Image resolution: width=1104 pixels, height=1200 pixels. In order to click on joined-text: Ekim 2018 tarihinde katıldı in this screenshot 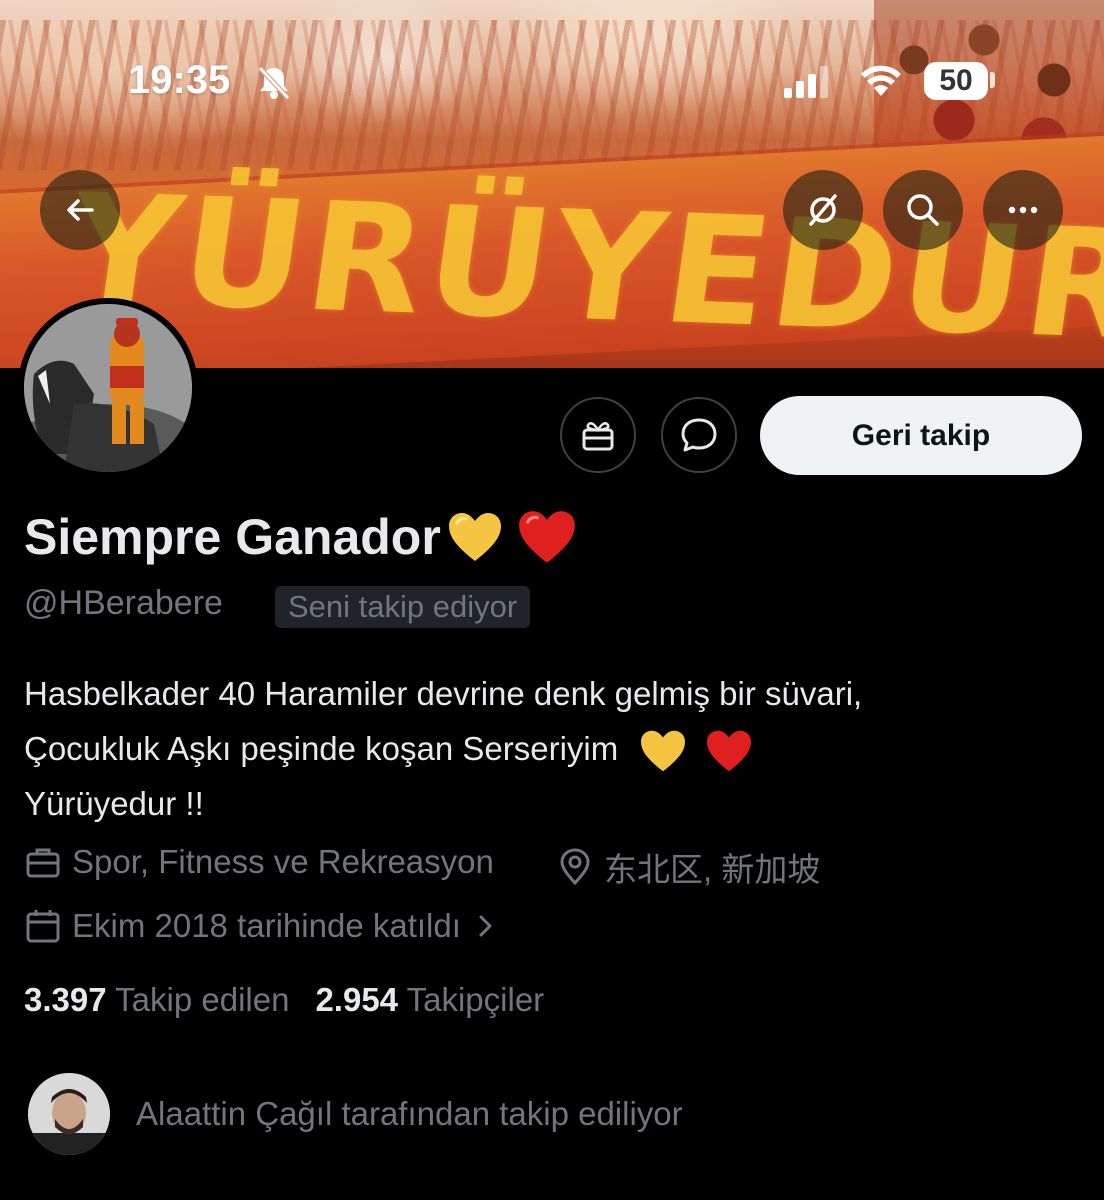, I will do `click(266, 925)`.